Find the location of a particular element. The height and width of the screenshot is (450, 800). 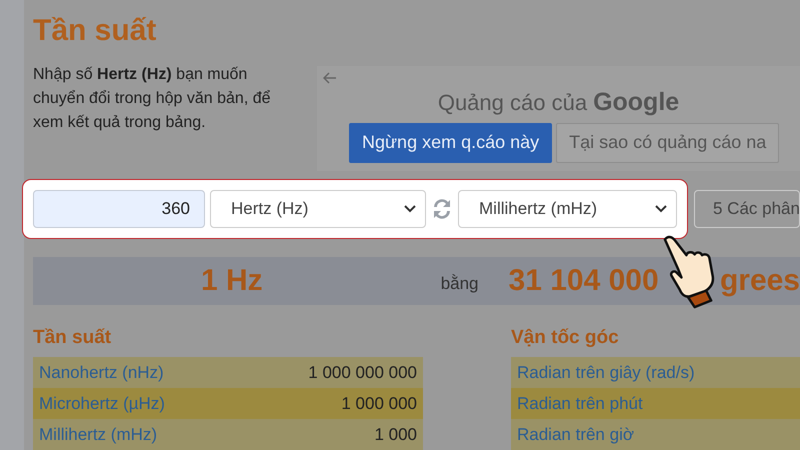

intro-text: Nhập số Hertz (Hz) bạn muốn chuyển đổi trong hộp văn bản, để xem kết quả trong bảng. is located at coordinates (152, 98).